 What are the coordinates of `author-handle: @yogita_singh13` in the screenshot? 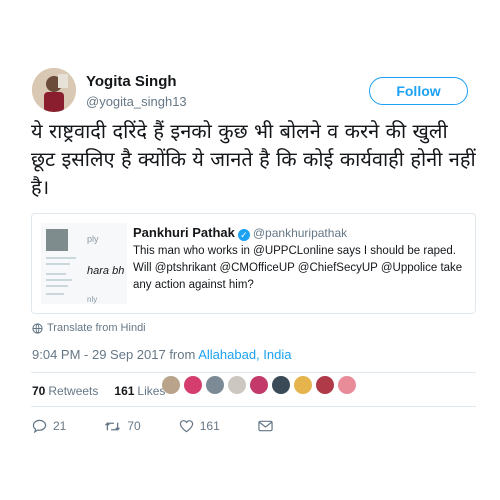 It's located at (136, 101).